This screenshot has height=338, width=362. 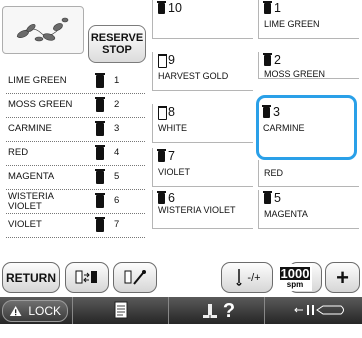 What do you see at coordinates (40, 104) in the screenshot?
I see `order-color-name: MOSS GREEN` at bounding box center [40, 104].